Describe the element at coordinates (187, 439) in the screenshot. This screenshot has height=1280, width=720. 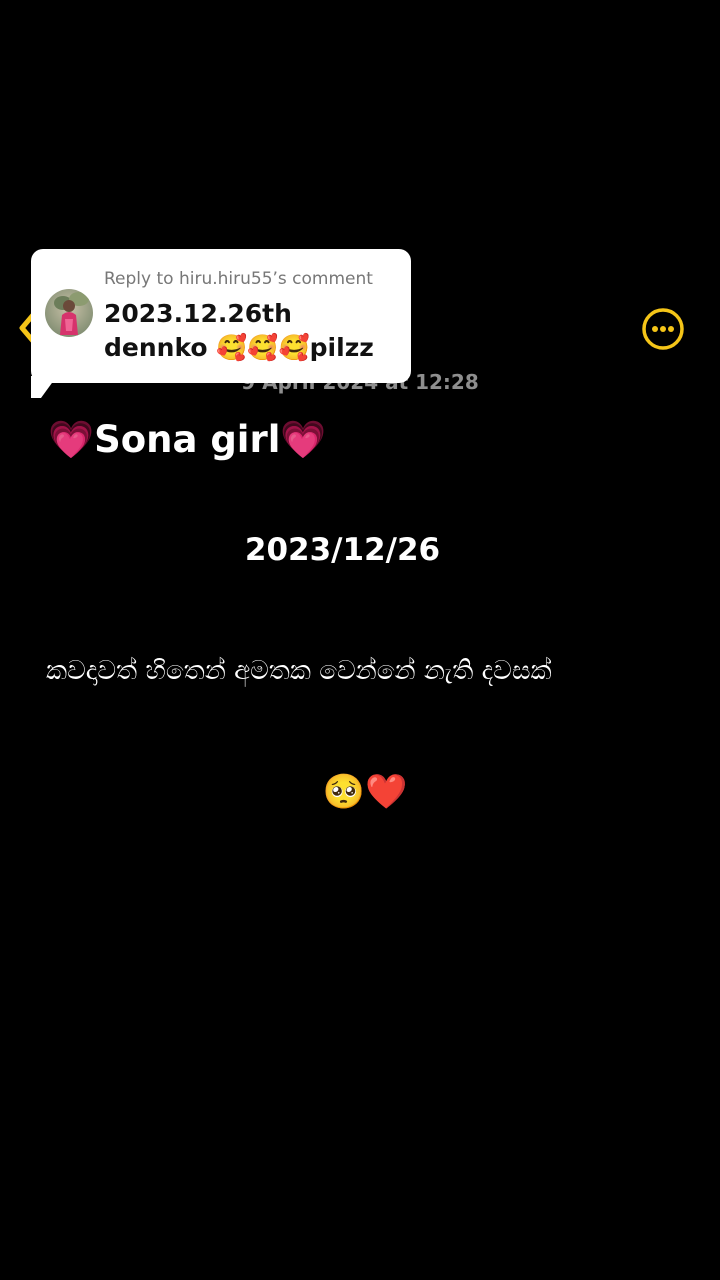
I see `message-title: 💗Sona girl💗` at that location.